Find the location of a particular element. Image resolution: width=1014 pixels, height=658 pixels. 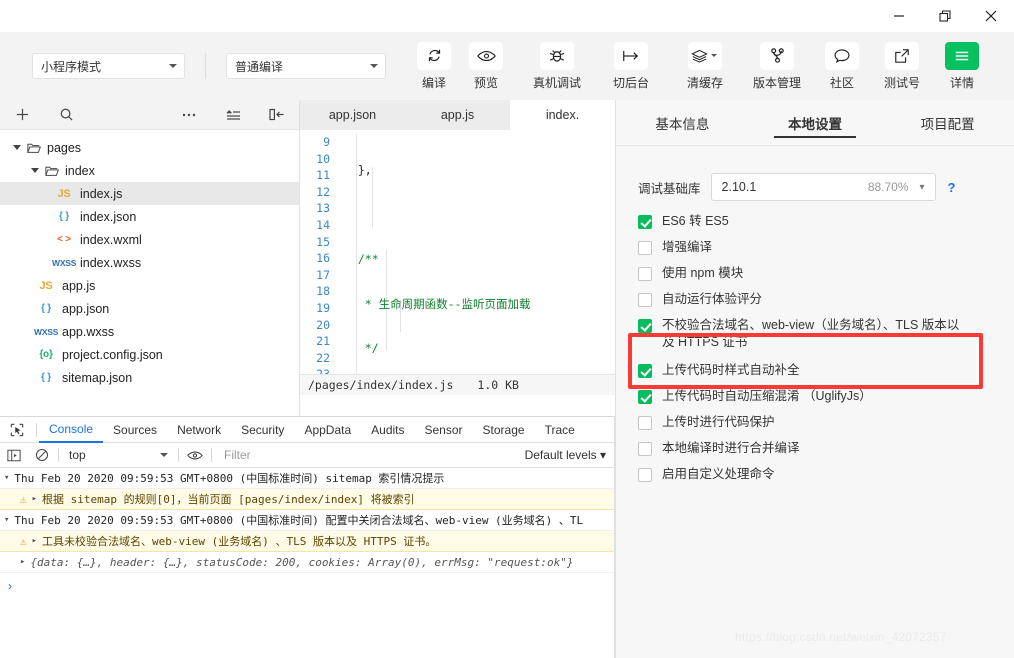

file-tree-item: < > index.wxml is located at coordinates (149, 239).